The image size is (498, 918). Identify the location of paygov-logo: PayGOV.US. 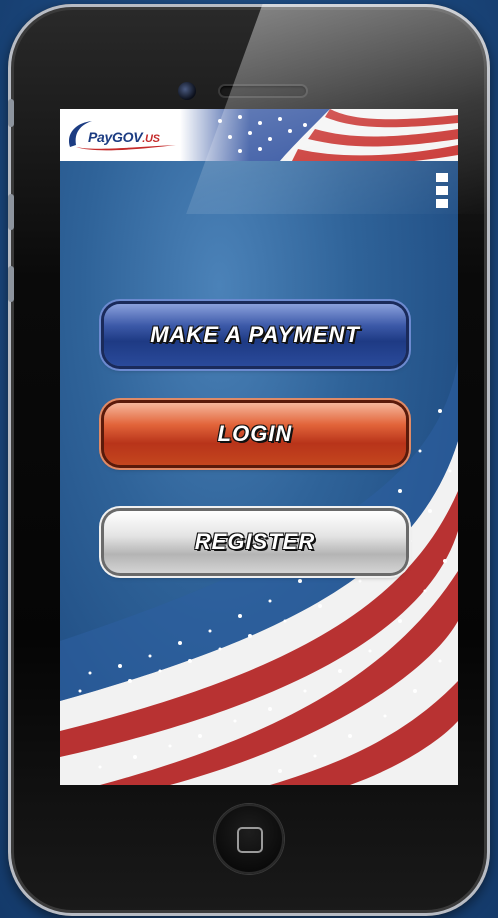
(124, 135).